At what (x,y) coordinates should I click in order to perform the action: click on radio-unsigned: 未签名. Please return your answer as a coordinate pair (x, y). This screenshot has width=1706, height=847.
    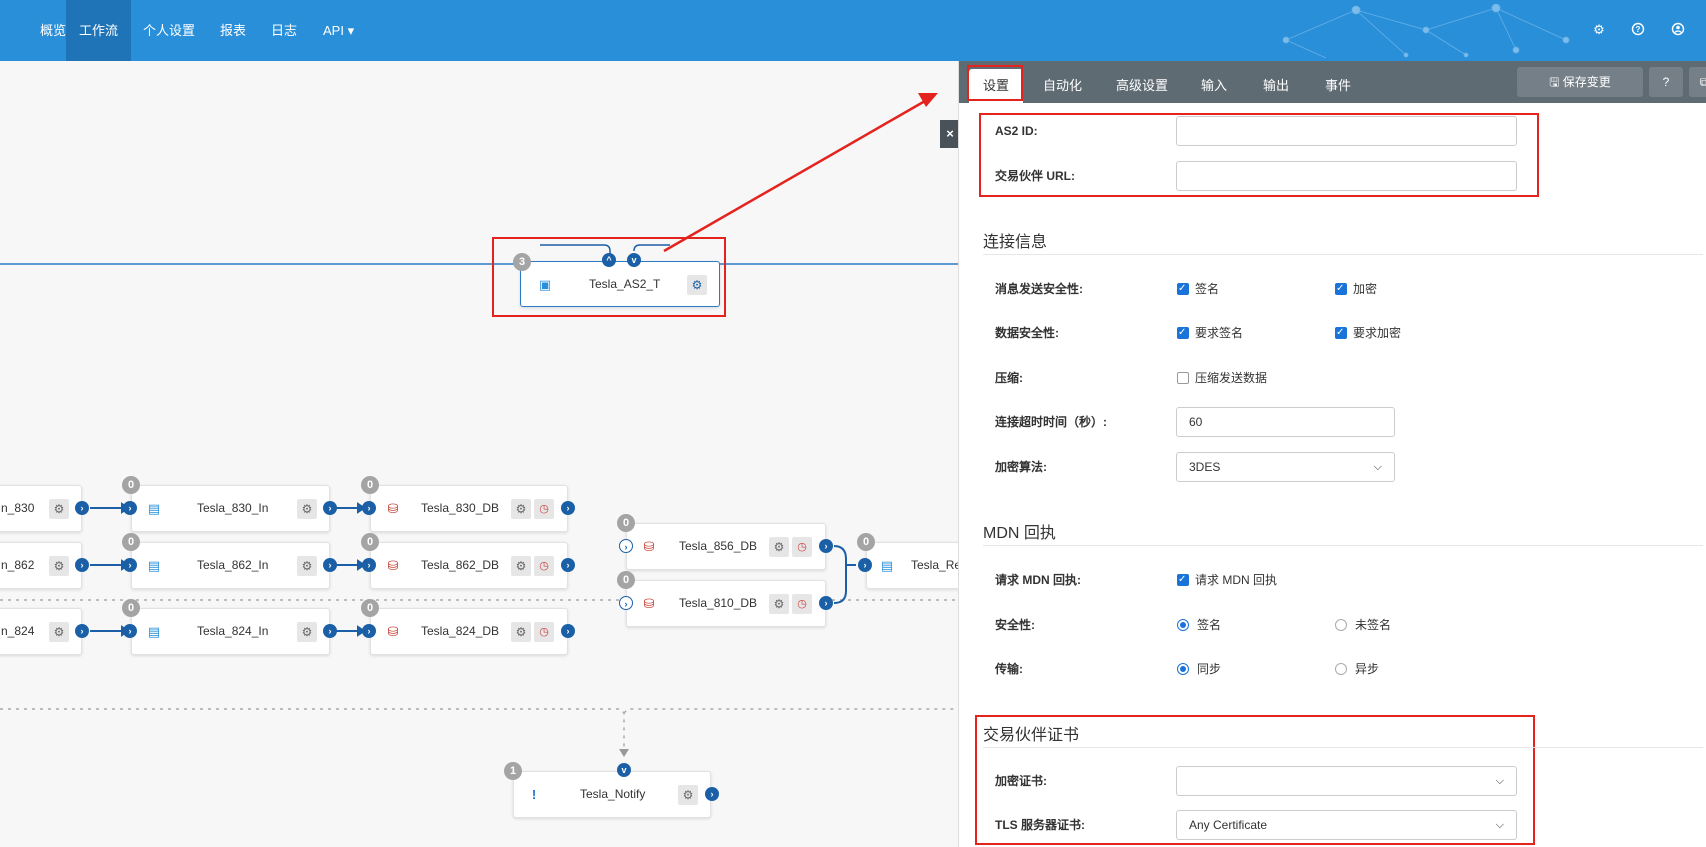
    Looking at the image, I should click on (1363, 625).